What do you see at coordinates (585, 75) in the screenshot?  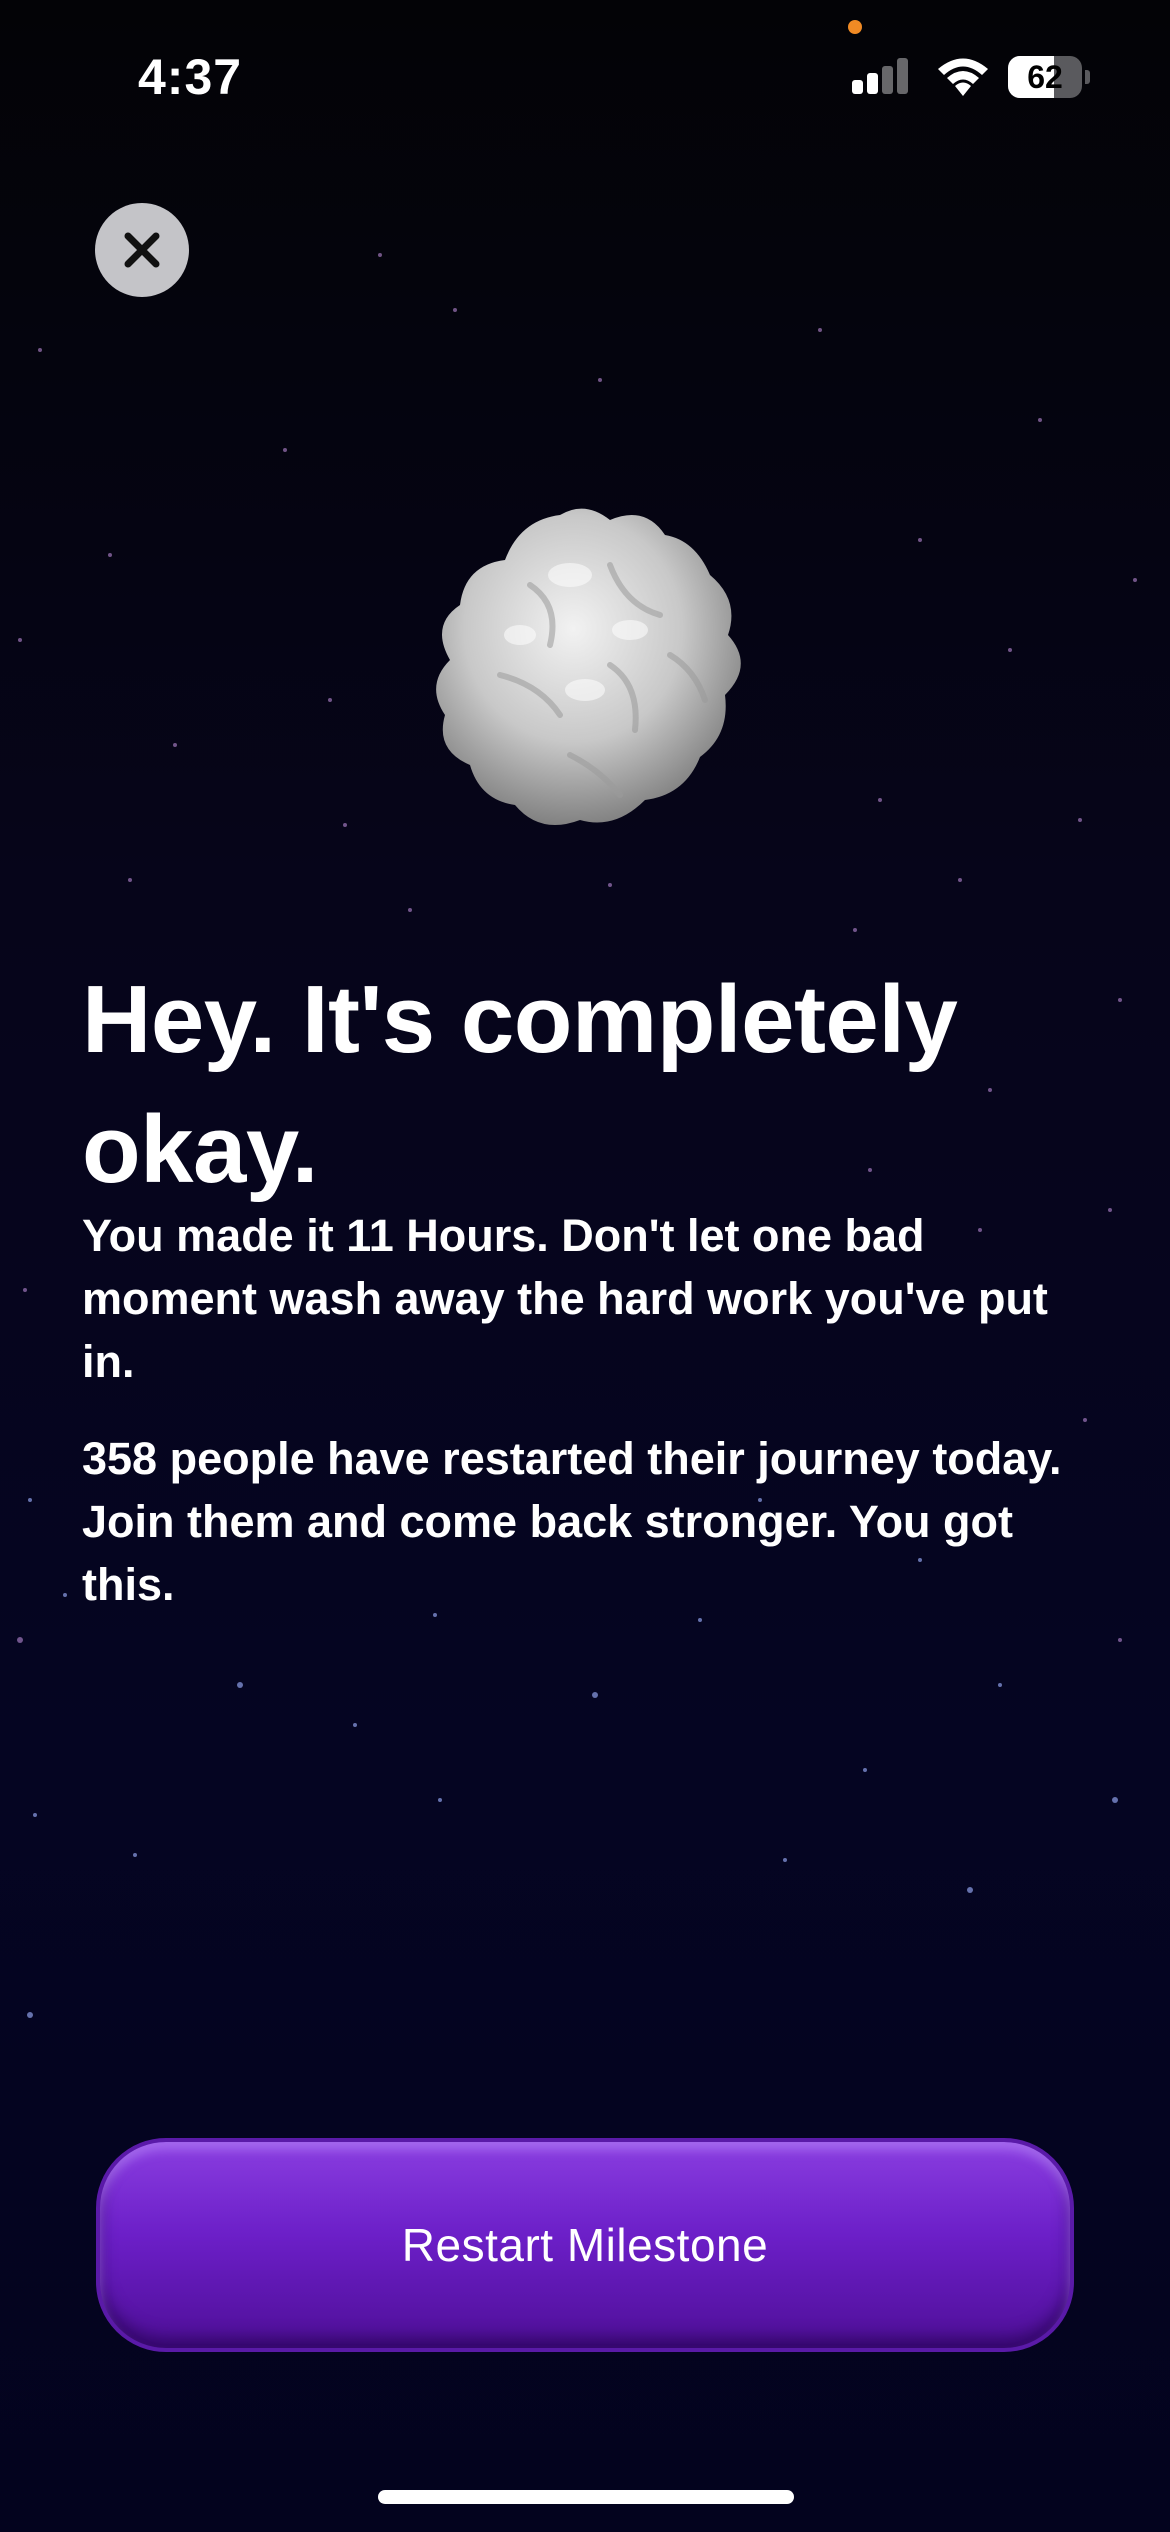 I see `status-bar: 4:37 62` at bounding box center [585, 75].